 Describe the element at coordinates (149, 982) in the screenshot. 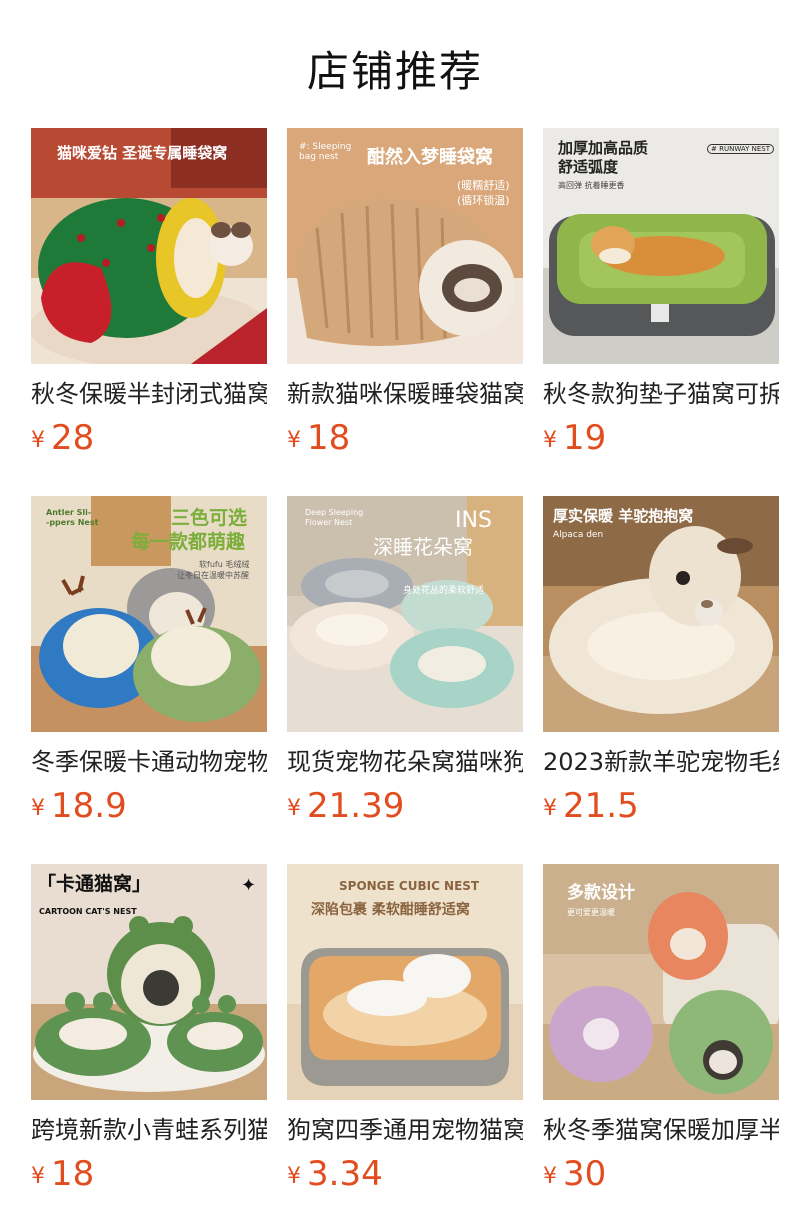

I see `product-image: 「卡通猫窝」 CARTOON CAT'S NEST ✦` at that location.